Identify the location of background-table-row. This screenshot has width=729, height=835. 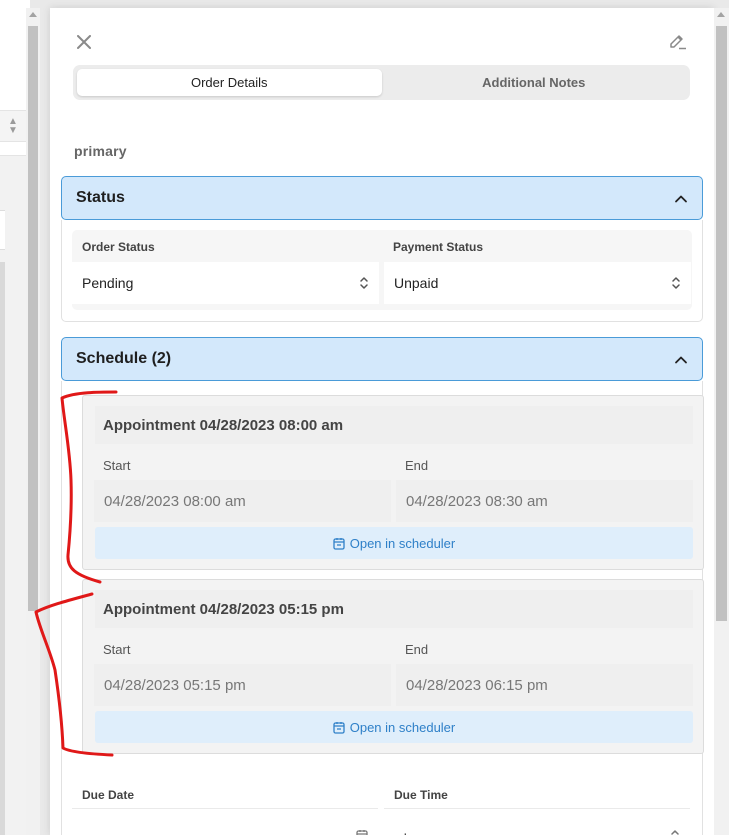
(2, 230).